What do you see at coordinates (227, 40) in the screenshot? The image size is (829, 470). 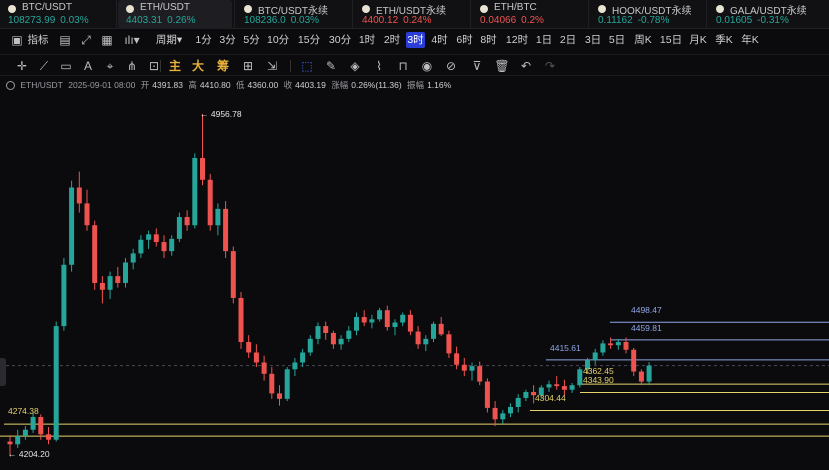 I see `period-1: 3分` at bounding box center [227, 40].